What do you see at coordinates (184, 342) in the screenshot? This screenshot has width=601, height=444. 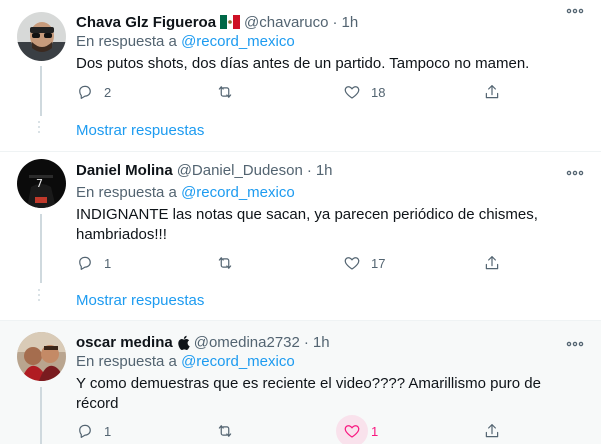 I see `apple-icon` at bounding box center [184, 342].